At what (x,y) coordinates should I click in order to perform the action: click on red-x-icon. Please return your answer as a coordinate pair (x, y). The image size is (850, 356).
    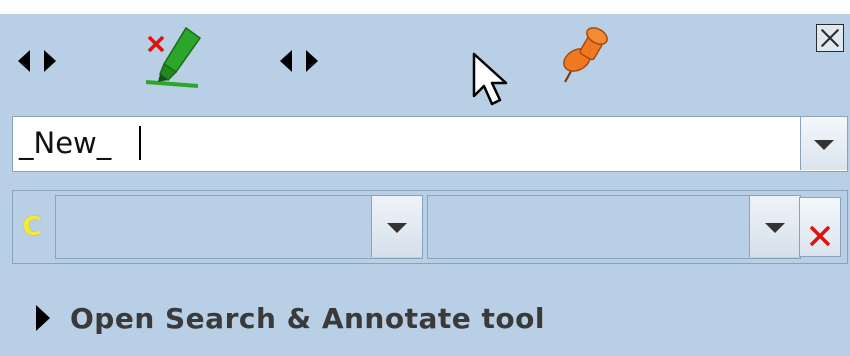
    Looking at the image, I should click on (820, 235).